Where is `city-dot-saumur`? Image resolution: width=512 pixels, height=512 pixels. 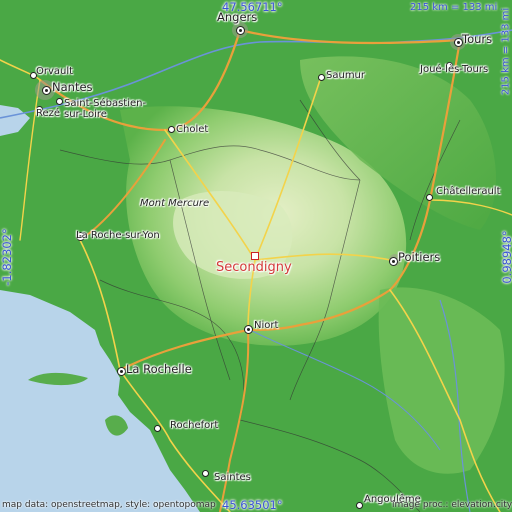 city-dot-saumur is located at coordinates (321, 77).